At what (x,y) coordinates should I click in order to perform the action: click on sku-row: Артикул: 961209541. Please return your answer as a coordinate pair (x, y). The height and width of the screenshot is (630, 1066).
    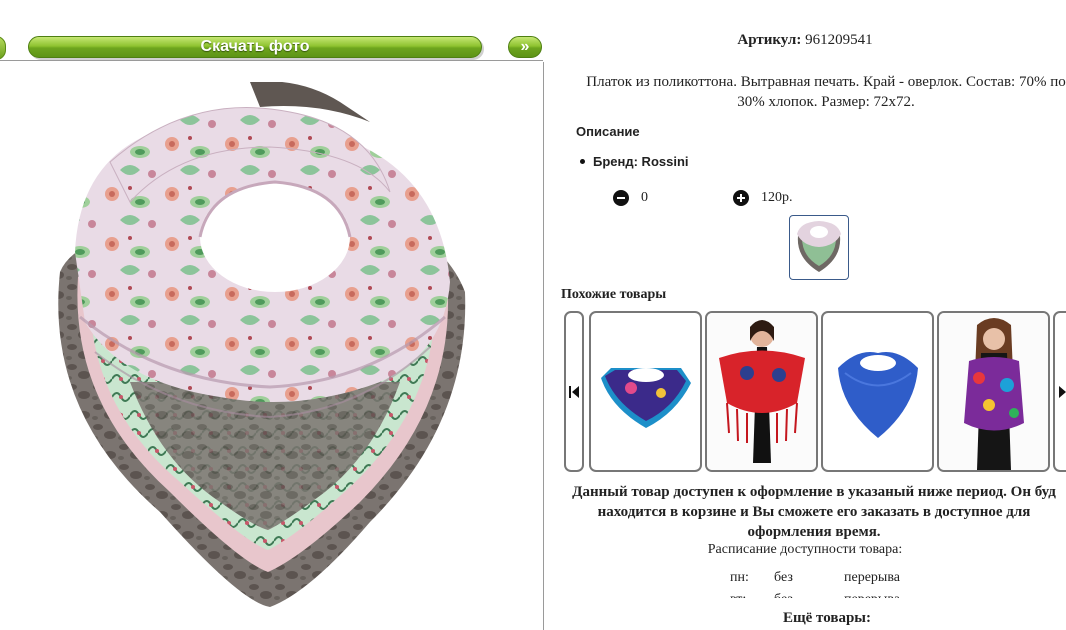
    Looking at the image, I should click on (805, 40).